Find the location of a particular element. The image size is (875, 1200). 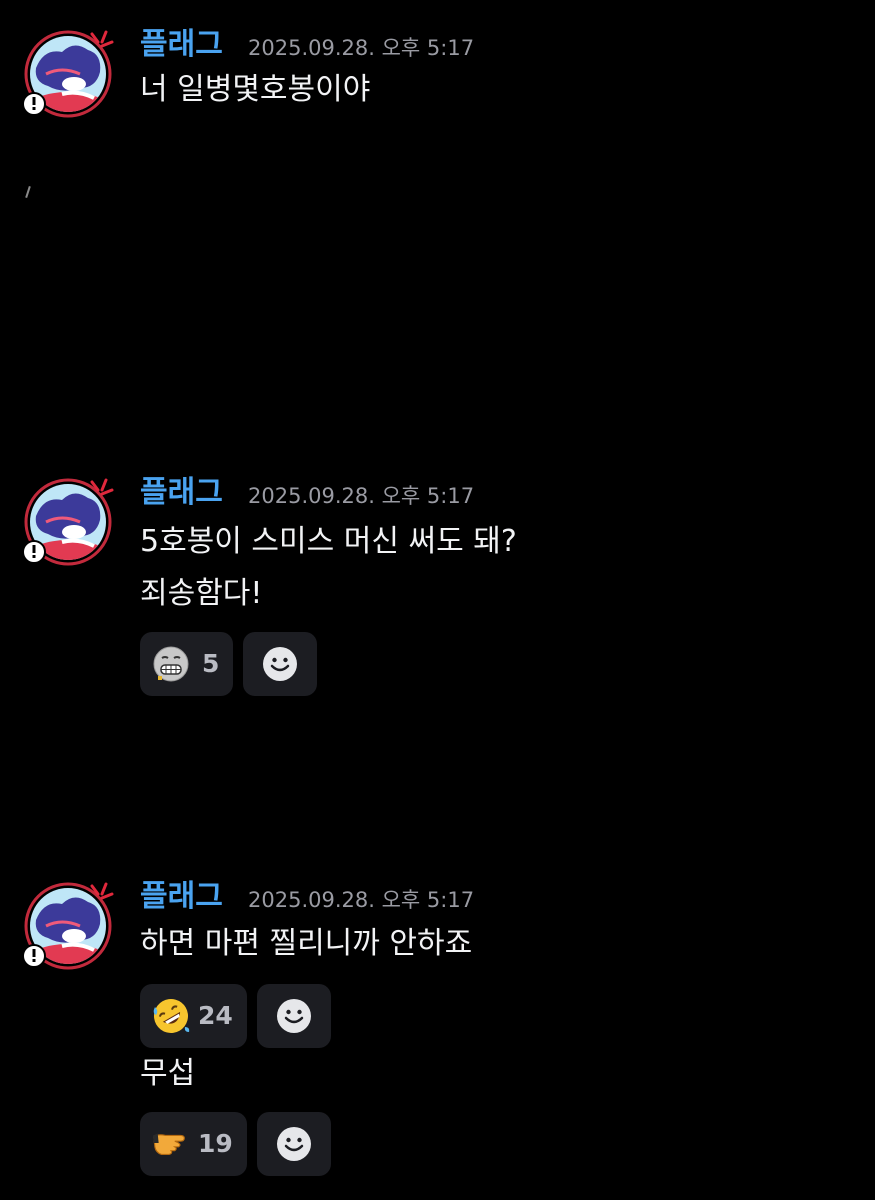

divider-mark is located at coordinates (28, 192).